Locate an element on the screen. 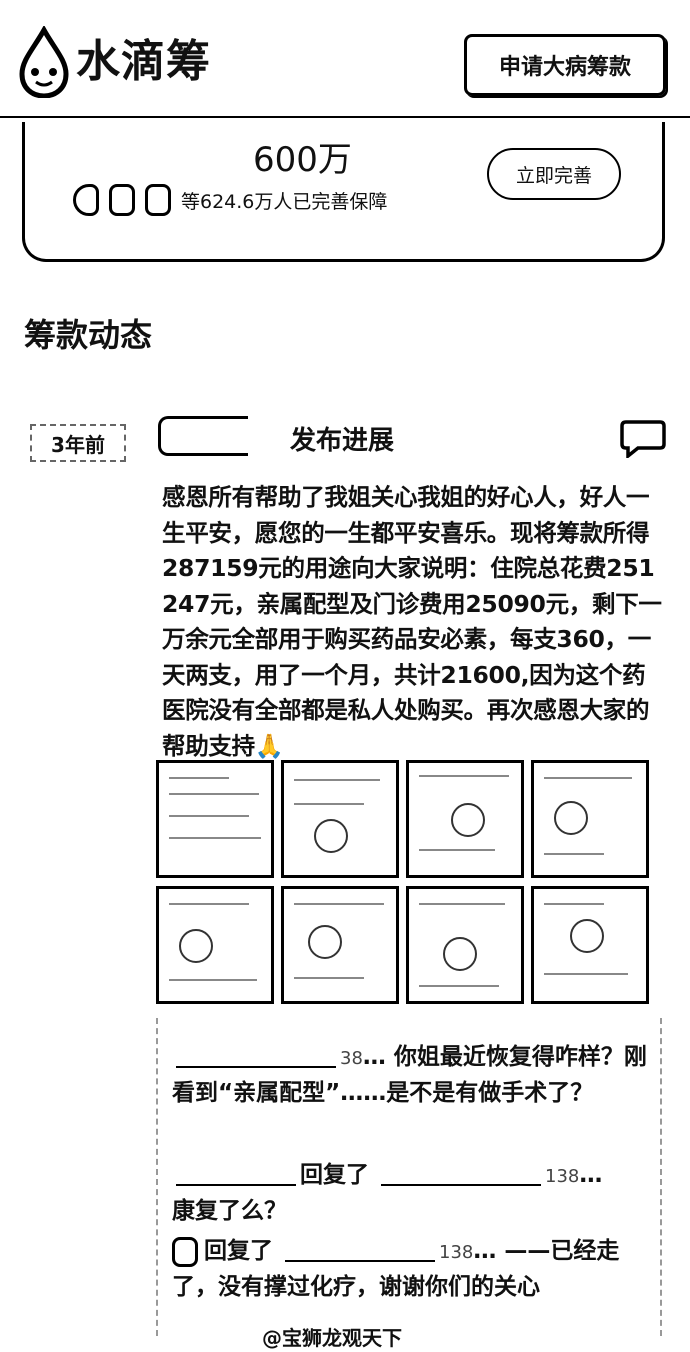  app-logo: 水滴筹 is located at coordinates (113, 62).